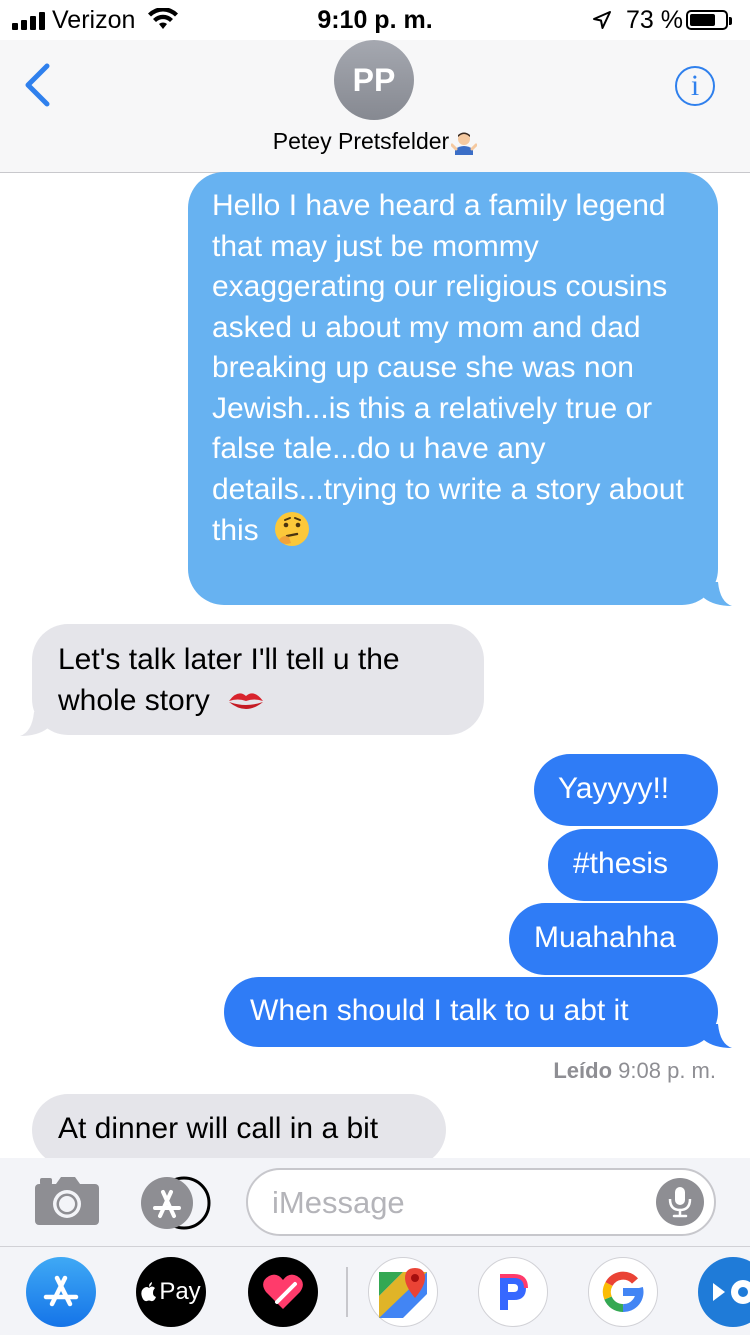  What do you see at coordinates (614, 788) in the screenshot?
I see `message-text: Yayyyy!!` at bounding box center [614, 788].